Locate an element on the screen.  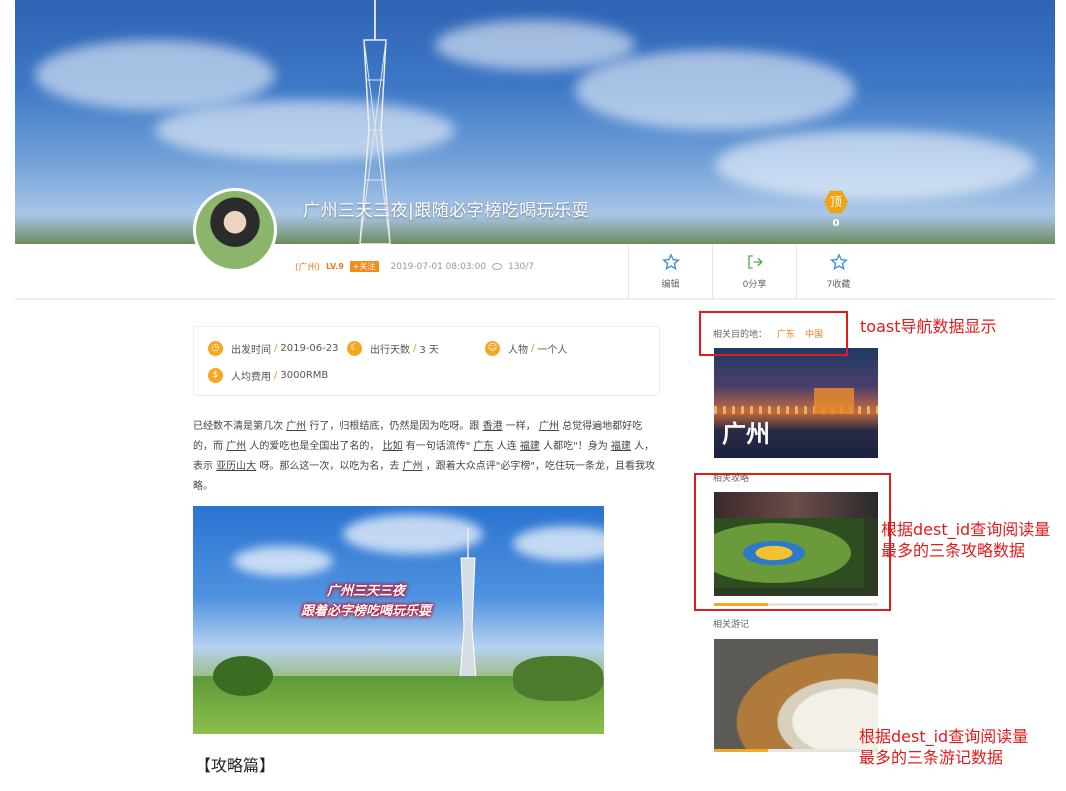
destination-city-name: 广州 is located at coordinates (746, 434).